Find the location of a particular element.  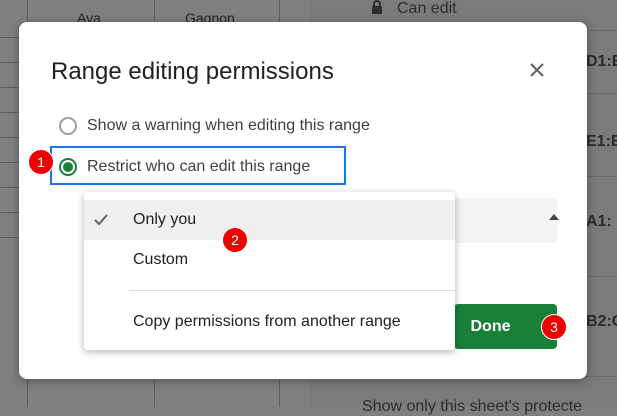

menu-divider is located at coordinates (292, 290).